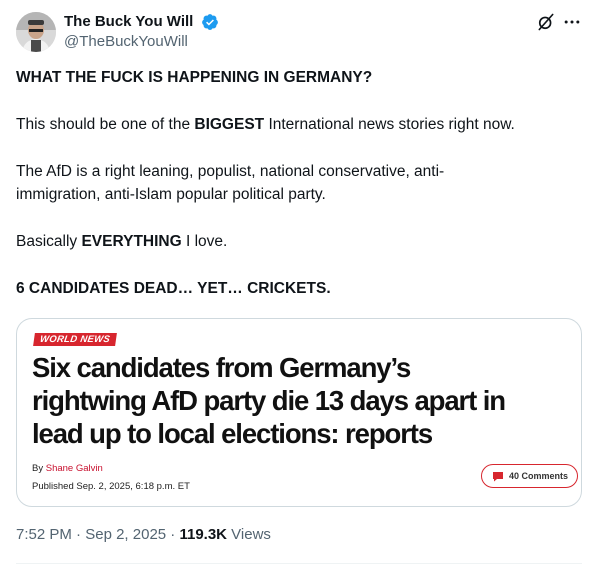 This screenshot has height=566, width=598. I want to click on text-span: This should be one of the, so click(105, 124).